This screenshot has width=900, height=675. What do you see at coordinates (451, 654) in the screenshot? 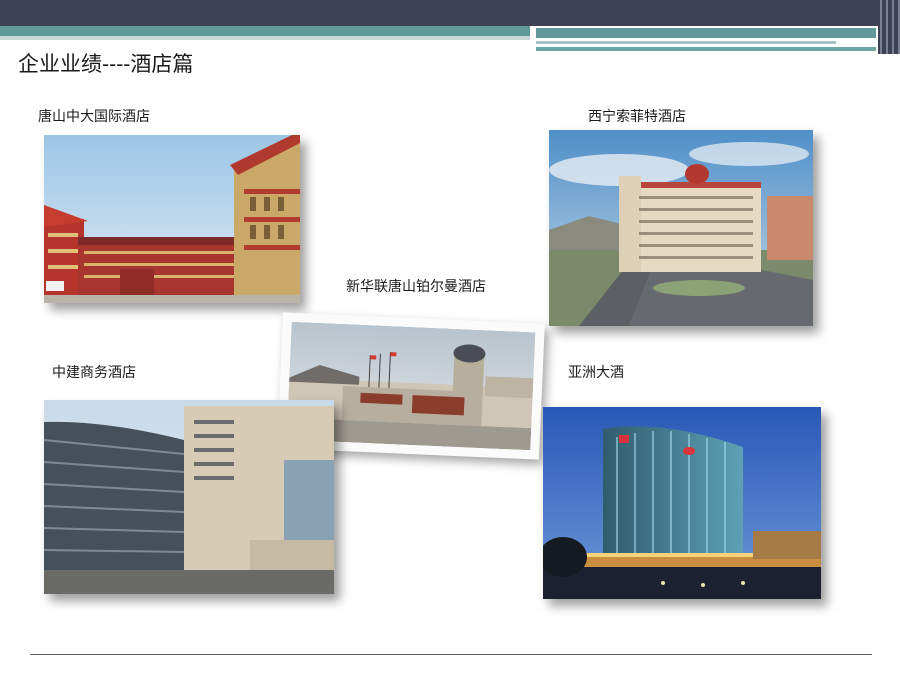
I see `footer-divider` at bounding box center [451, 654].